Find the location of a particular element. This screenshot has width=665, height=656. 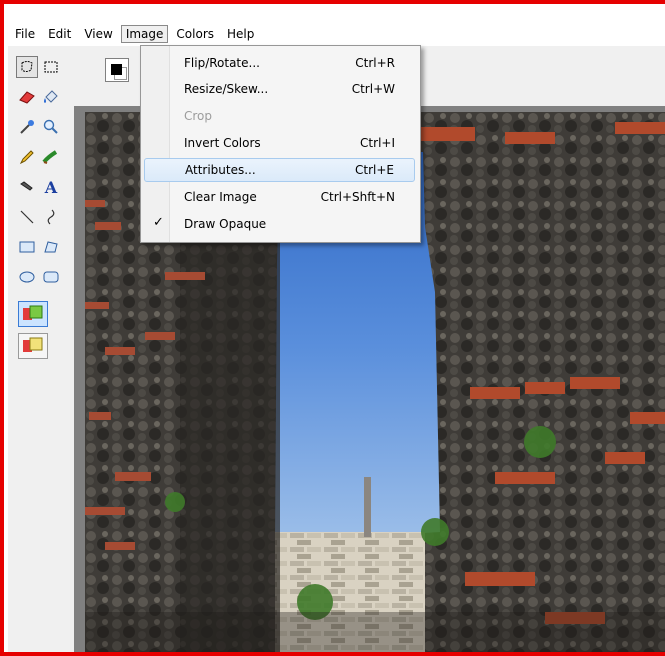

menu-file: File is located at coordinates (25, 34).